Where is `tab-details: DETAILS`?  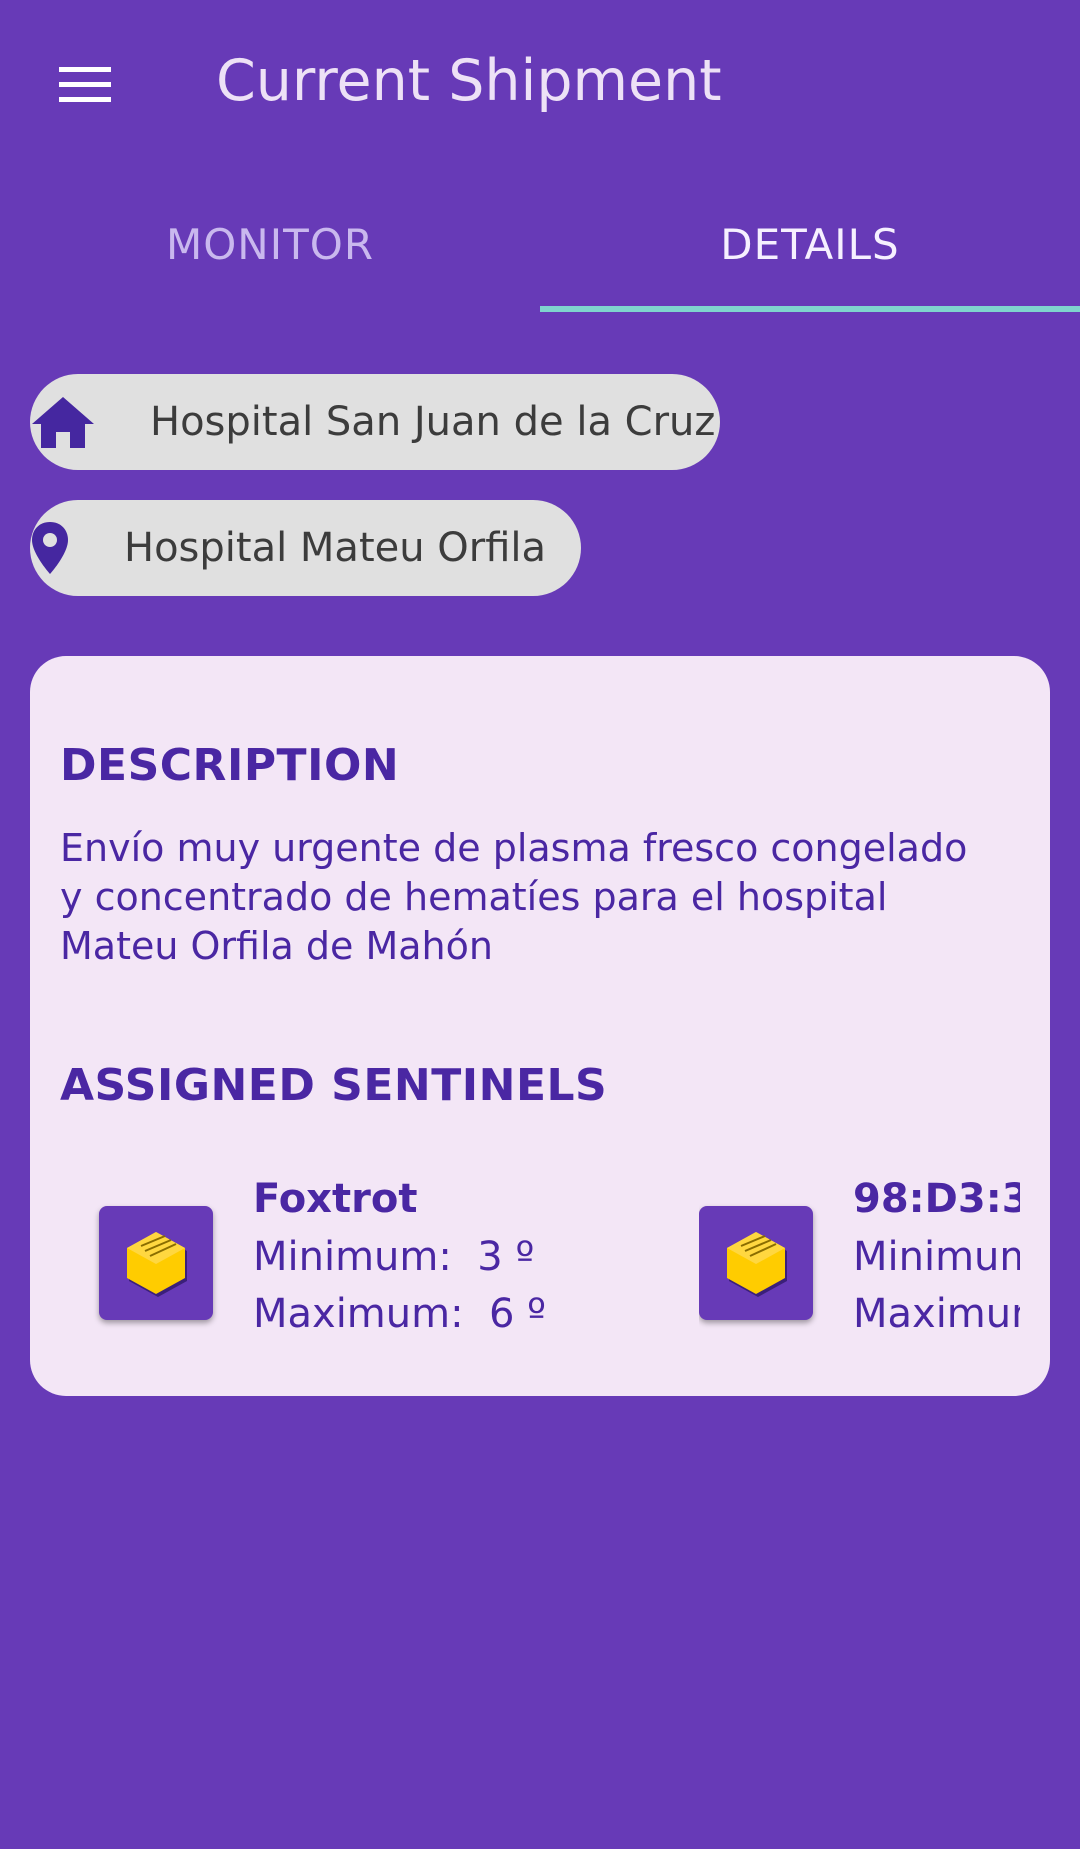 tab-details: DETAILS is located at coordinates (810, 244).